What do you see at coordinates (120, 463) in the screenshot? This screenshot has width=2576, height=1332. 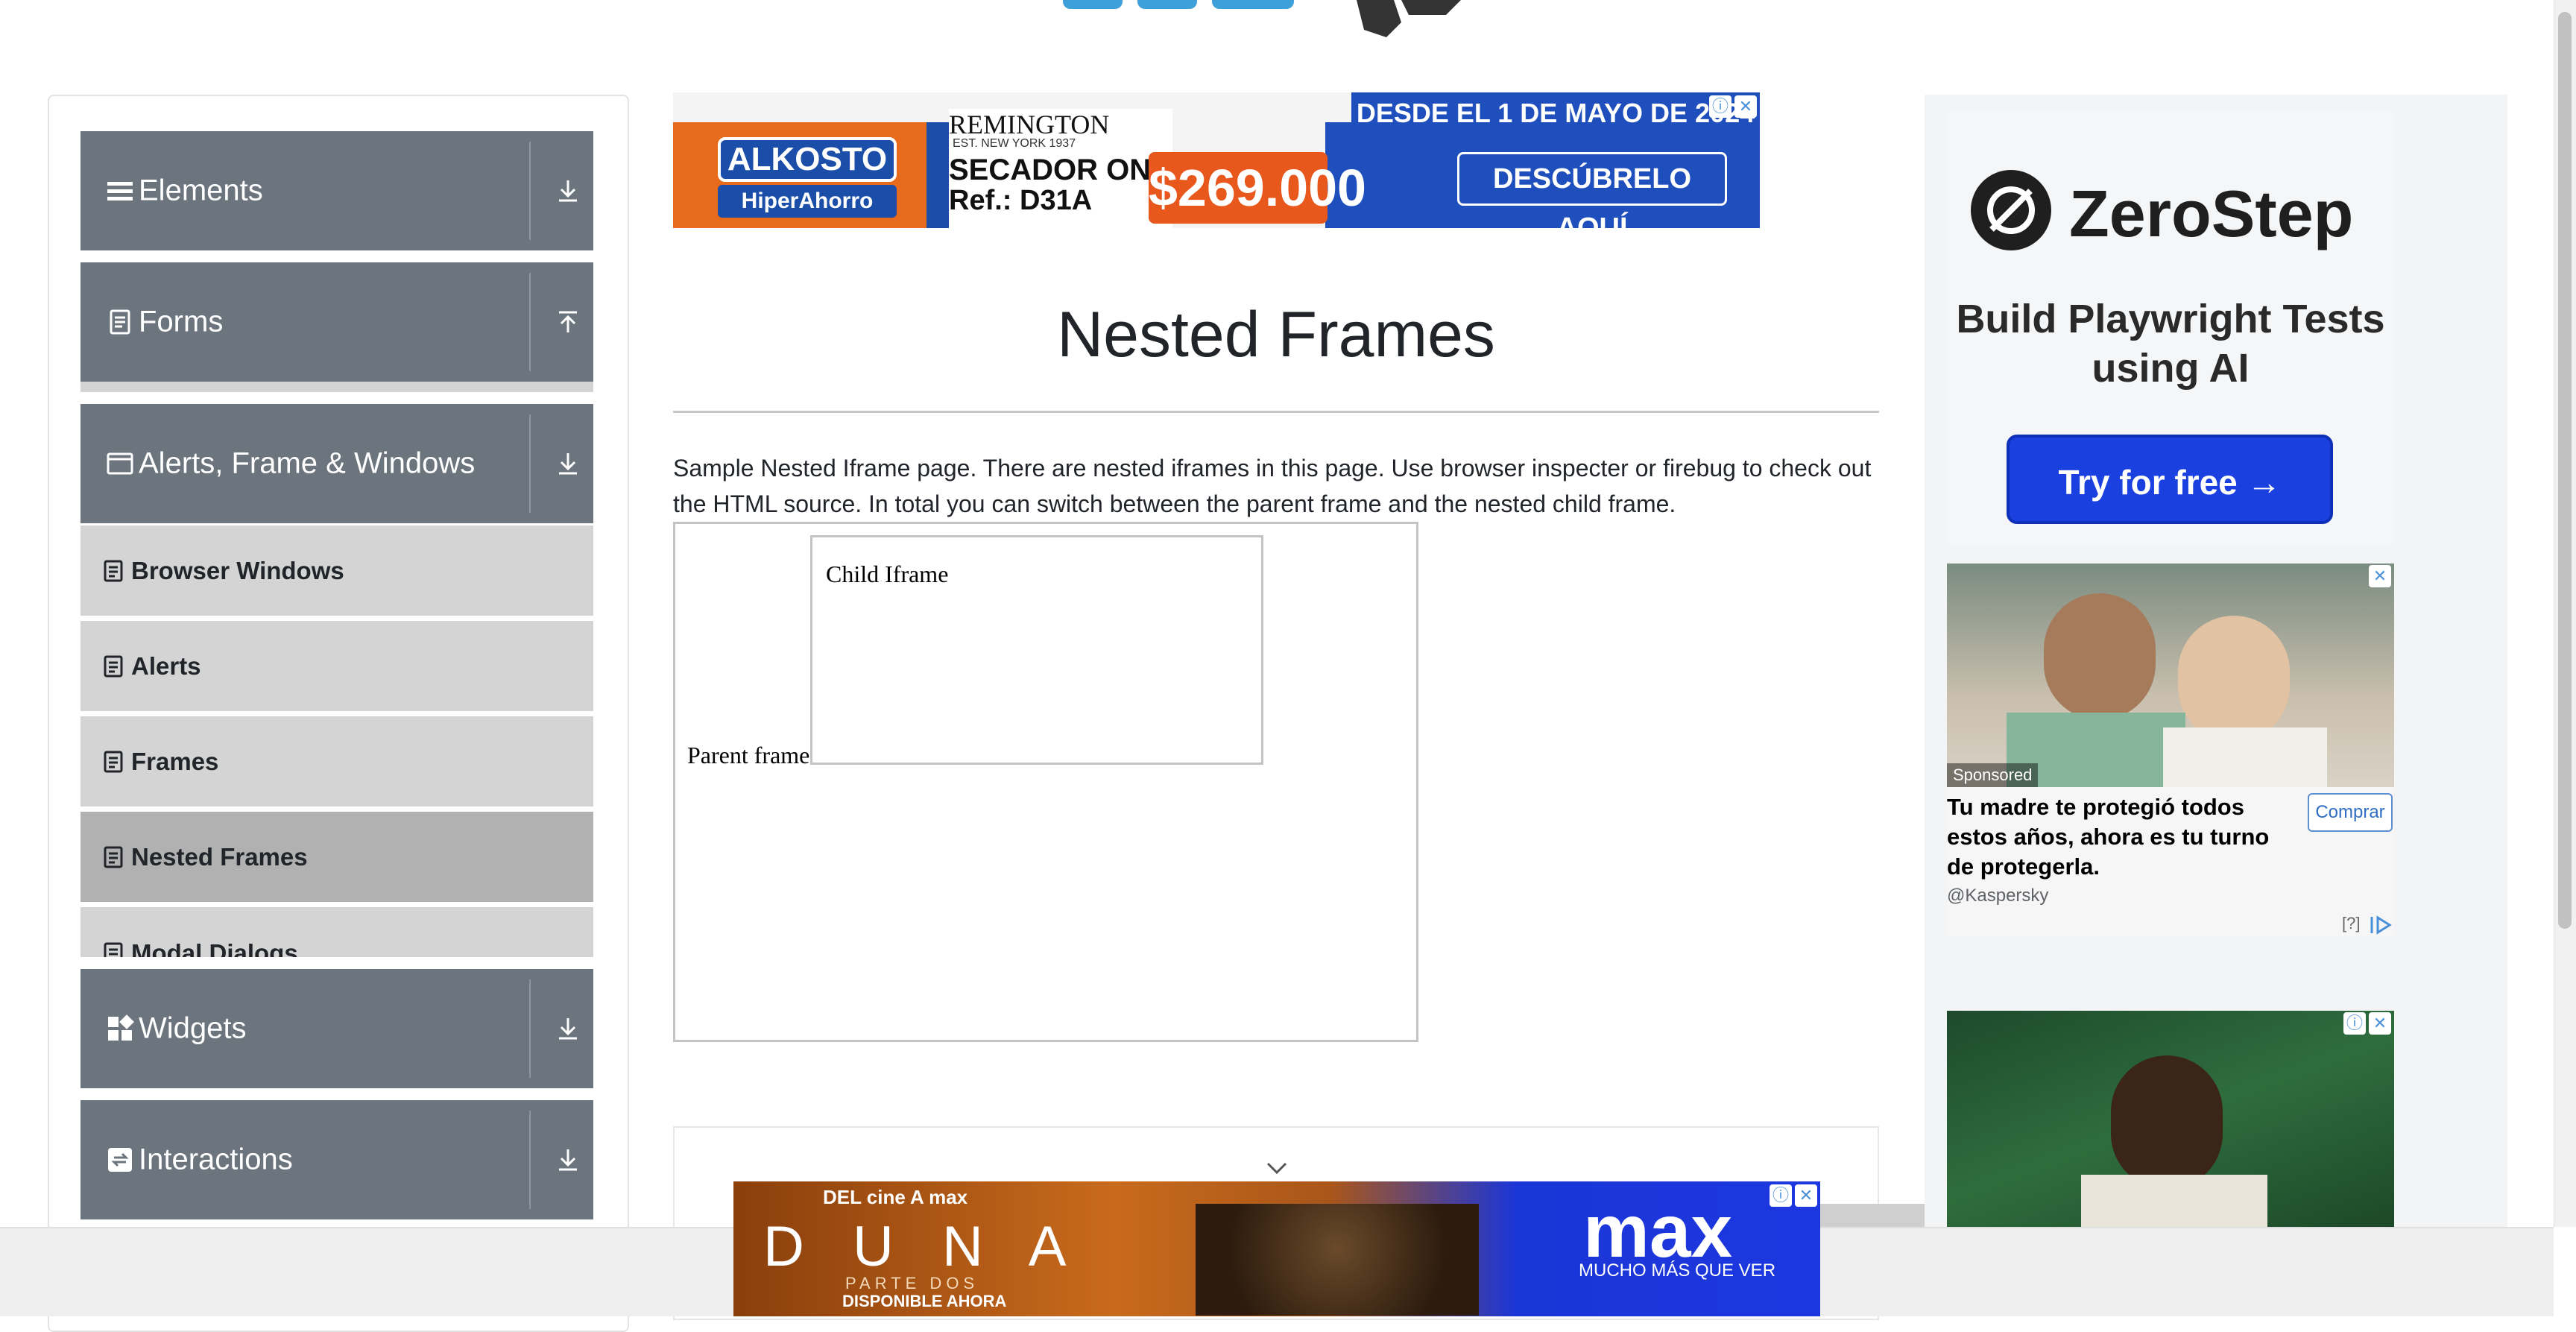 I see `window-icon` at bounding box center [120, 463].